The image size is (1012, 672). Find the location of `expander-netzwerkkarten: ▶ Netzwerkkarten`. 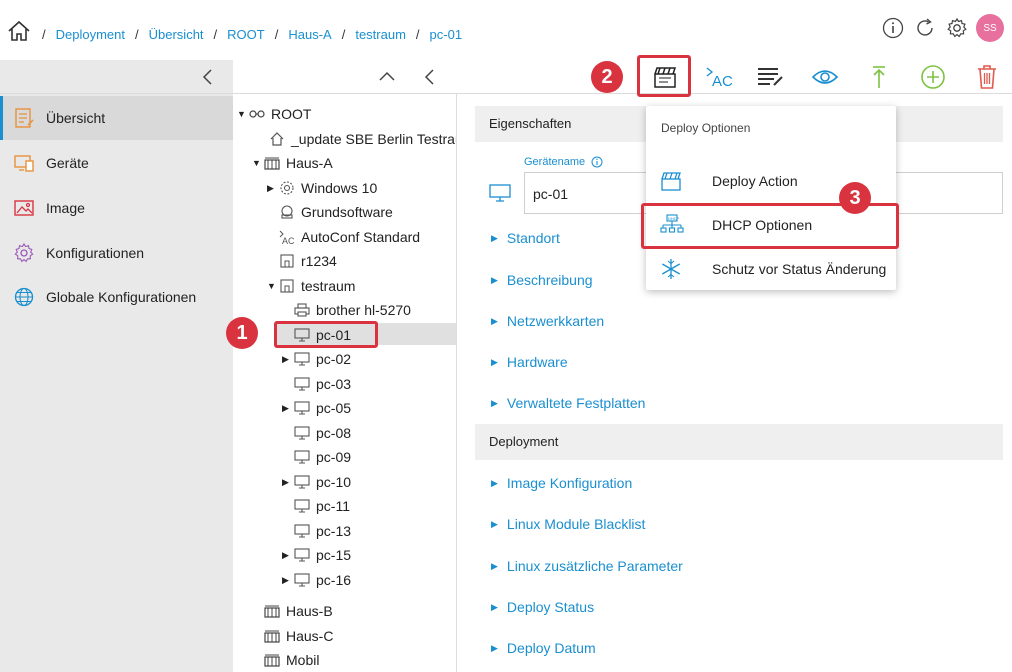

expander-netzwerkkarten: ▶ Netzwerkkarten is located at coordinates (547, 321).